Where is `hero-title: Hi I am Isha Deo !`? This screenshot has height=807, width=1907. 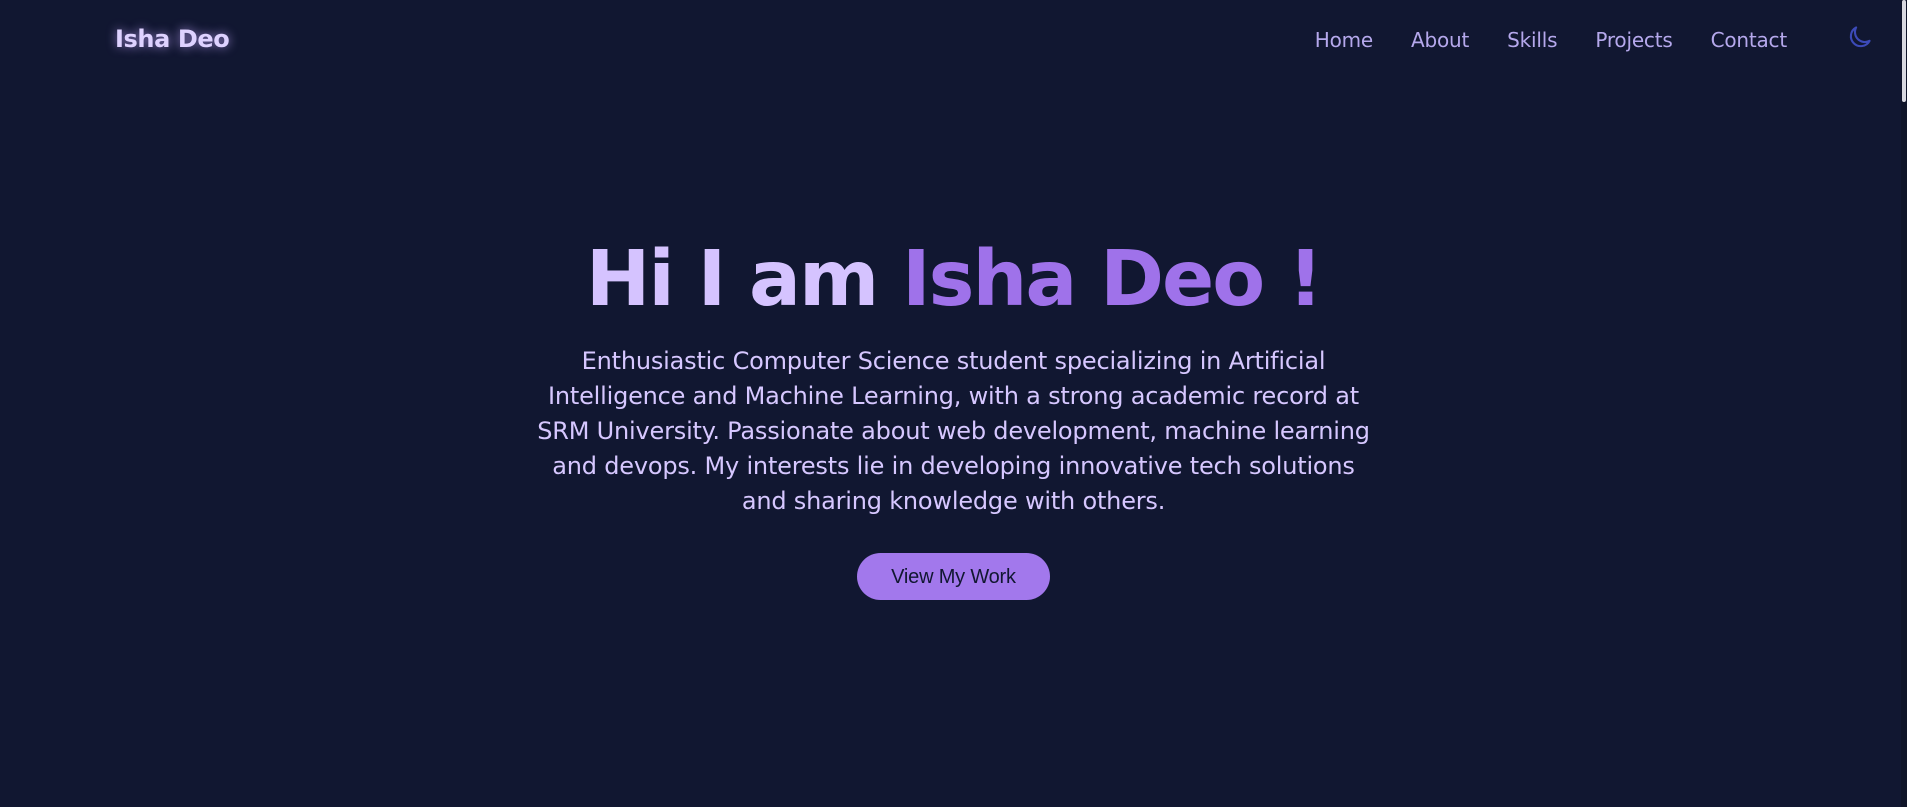
hero-title: Hi I am Isha Deo ! is located at coordinates (953, 280).